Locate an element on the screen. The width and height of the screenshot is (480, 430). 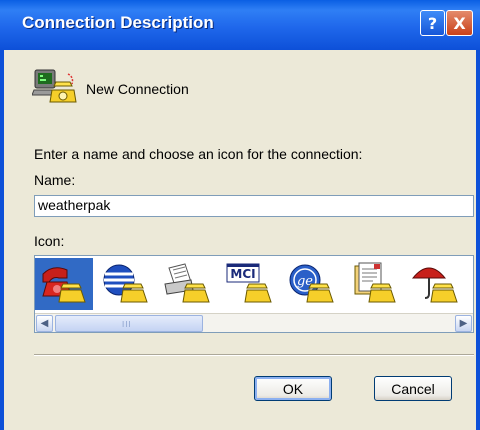
title-bar: Connection Description ? X is located at coordinates (240, 25).